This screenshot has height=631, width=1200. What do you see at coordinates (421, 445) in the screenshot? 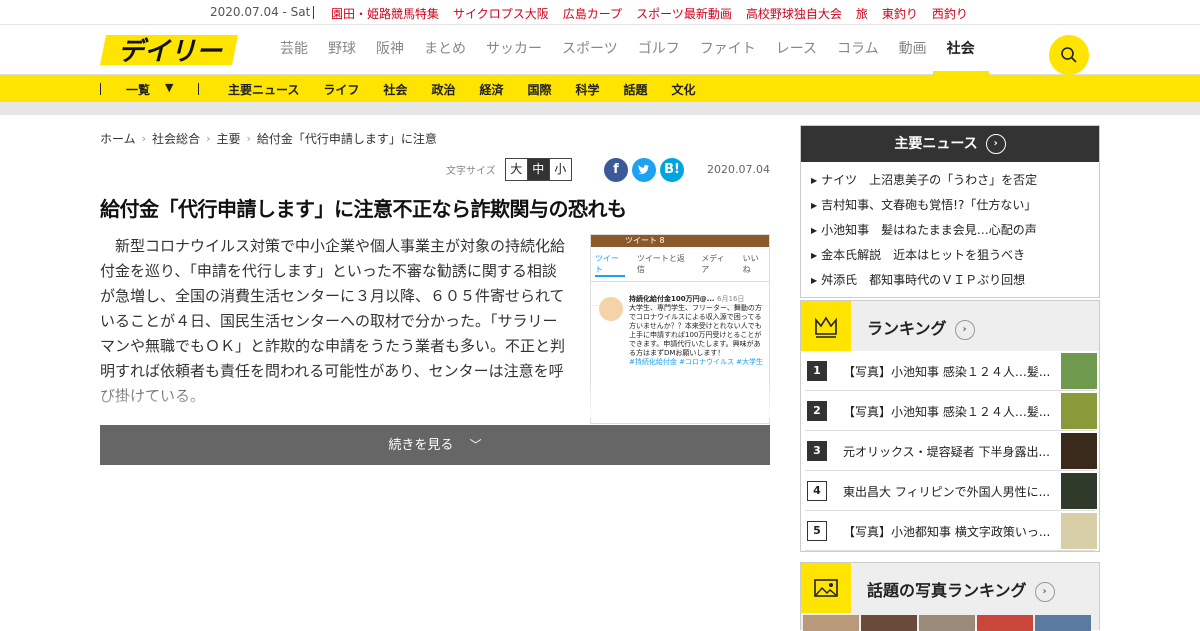
I see `read-more-label: 続きを見る` at bounding box center [421, 445].